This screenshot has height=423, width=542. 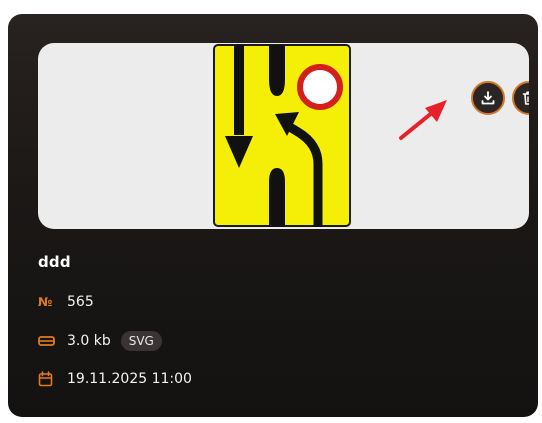 I want to click on numero-icon: №, so click(x=45, y=302).